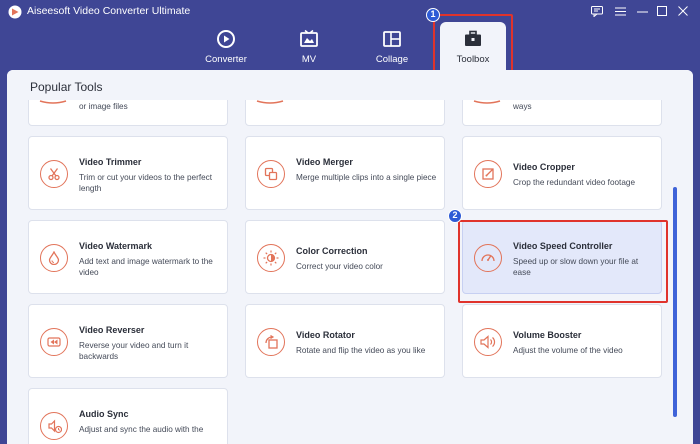 The image size is (700, 444). I want to click on title-bar: Aiseesoft Video Converter Ultimate, so click(350, 12).